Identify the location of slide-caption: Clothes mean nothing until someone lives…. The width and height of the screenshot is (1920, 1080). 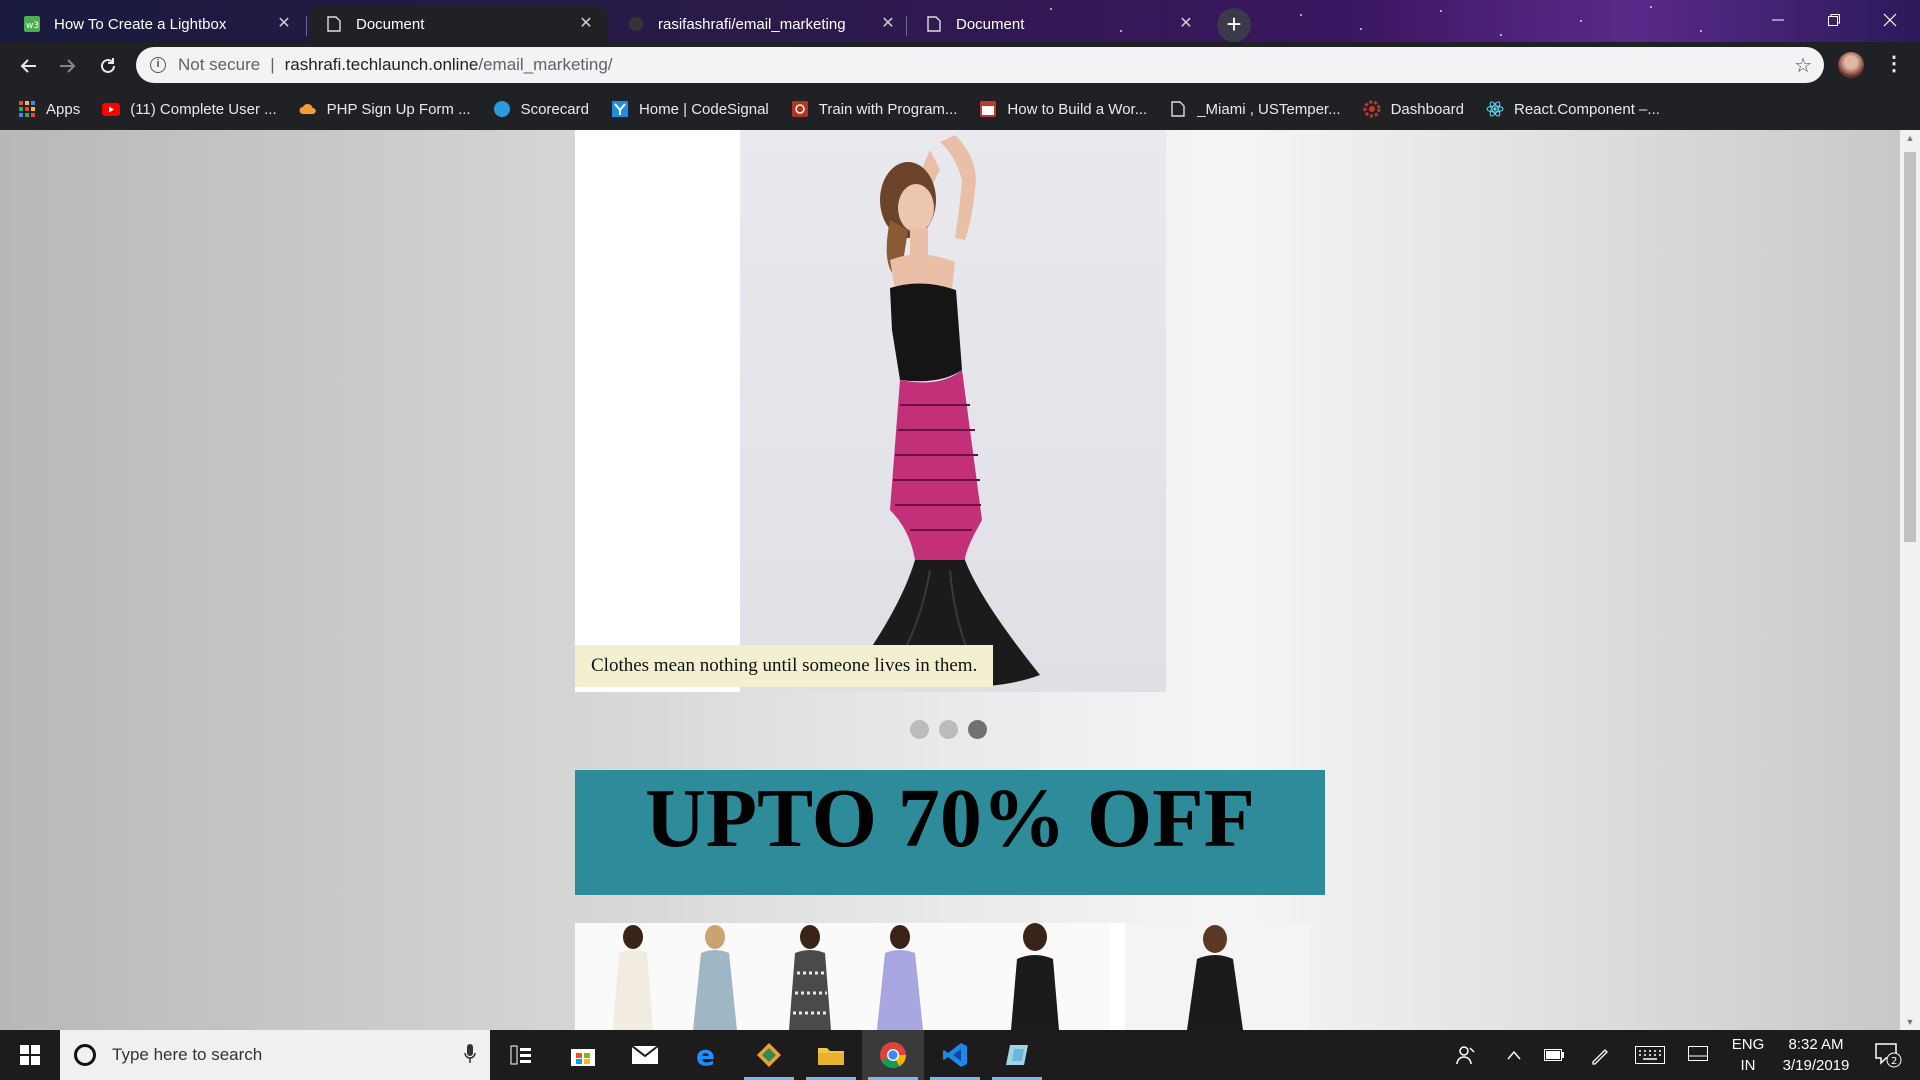
(784, 666).